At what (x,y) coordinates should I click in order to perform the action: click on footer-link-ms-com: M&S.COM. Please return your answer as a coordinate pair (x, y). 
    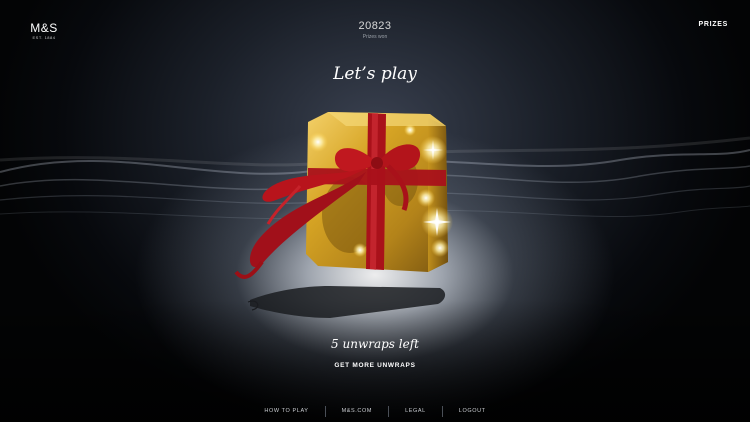
    Looking at the image, I should click on (357, 411).